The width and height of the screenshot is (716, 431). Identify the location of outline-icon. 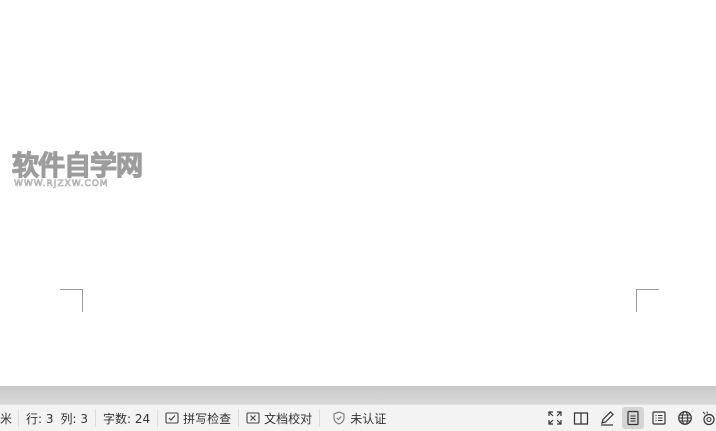
(659, 418).